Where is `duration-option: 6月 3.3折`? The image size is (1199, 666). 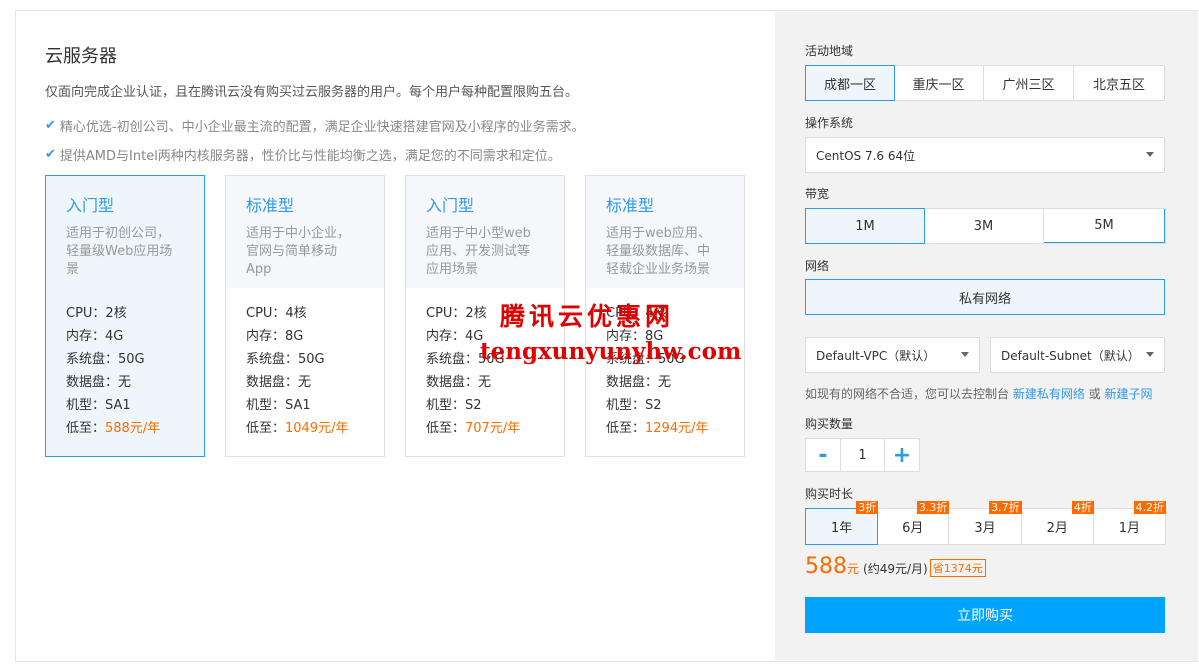 duration-option: 6月 3.3折 is located at coordinates (913, 522).